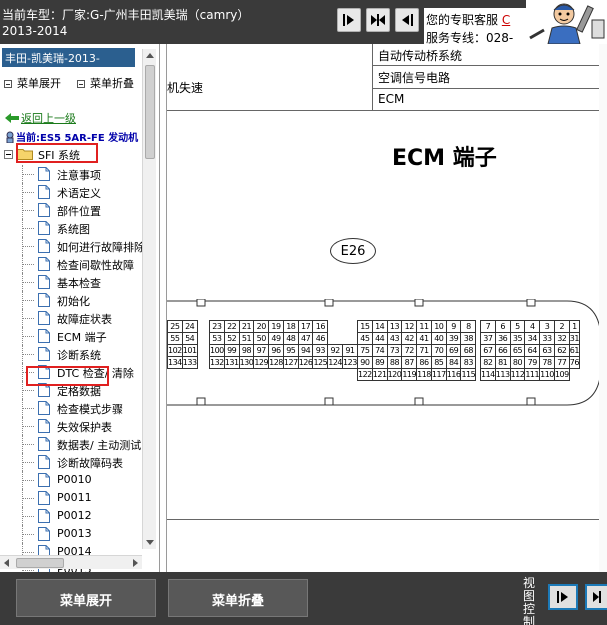  Describe the element at coordinates (409, 350) in the screenshot. I see `pin-cell: 72` at that location.